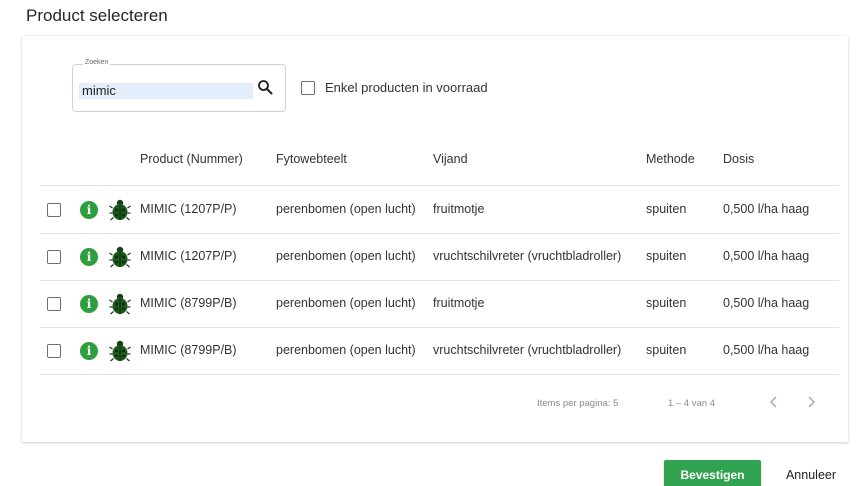 The image size is (864, 486). What do you see at coordinates (191, 159) in the screenshot?
I see `column-header-product: Product (Nummer)` at bounding box center [191, 159].